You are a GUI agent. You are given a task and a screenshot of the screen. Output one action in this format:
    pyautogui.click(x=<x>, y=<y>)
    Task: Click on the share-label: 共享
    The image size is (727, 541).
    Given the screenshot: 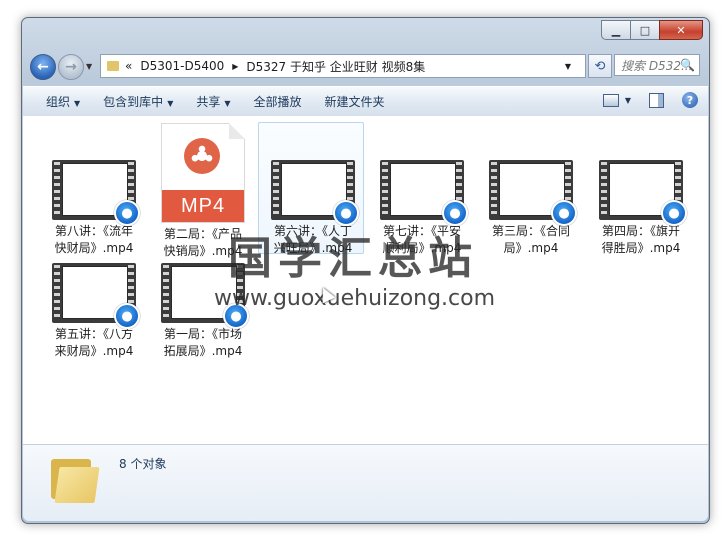 What is the action you would take?
    pyautogui.click(x=208, y=102)
    